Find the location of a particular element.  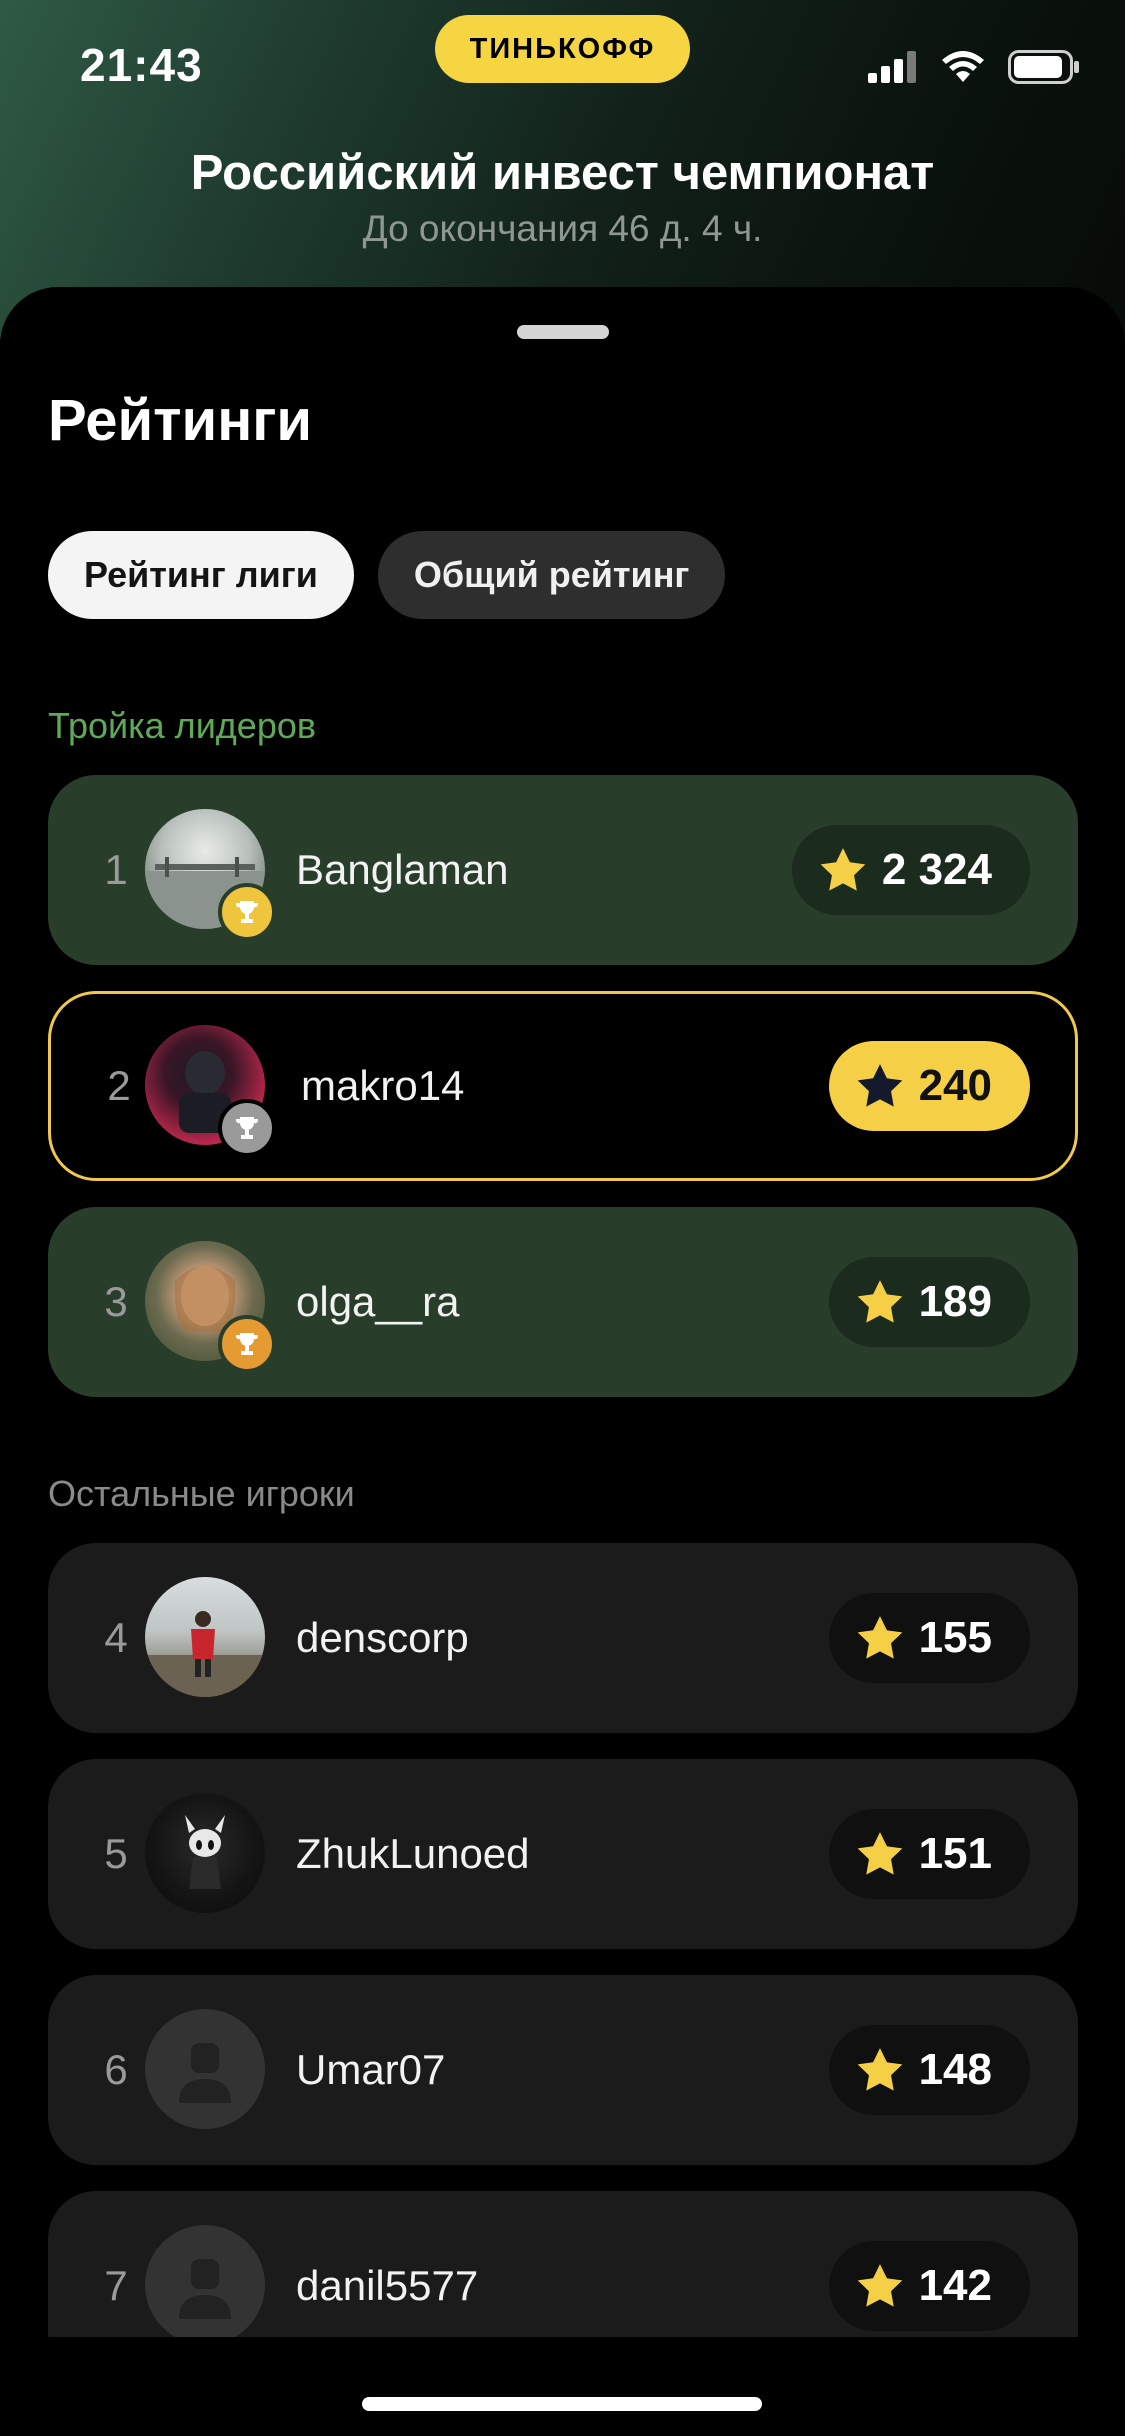

status-icons is located at coordinates (974, 67).